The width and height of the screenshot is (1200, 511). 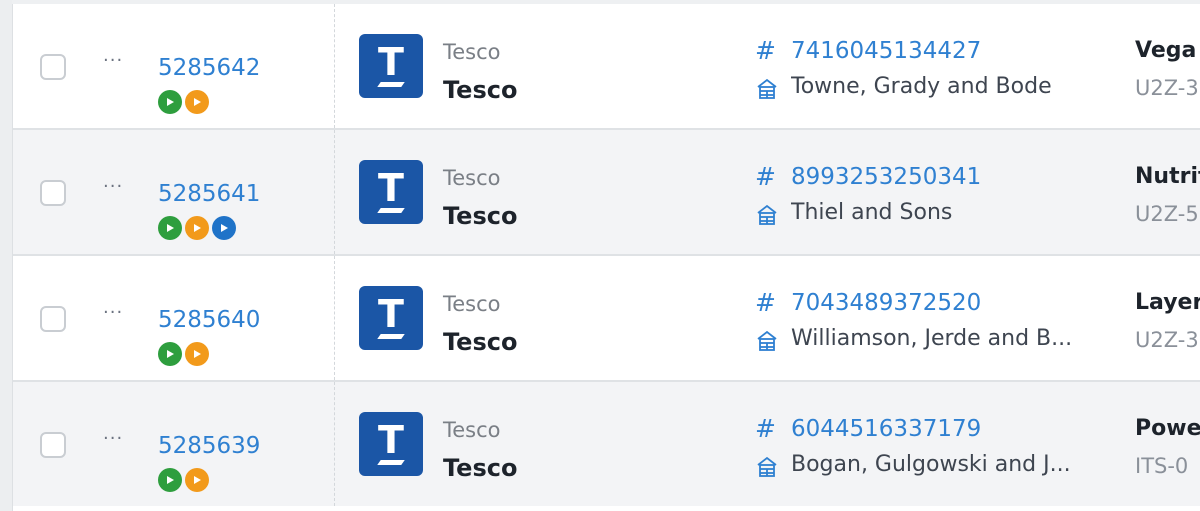 What do you see at coordinates (209, 68) in the screenshot?
I see `order-id-link: 5285642` at bounding box center [209, 68].